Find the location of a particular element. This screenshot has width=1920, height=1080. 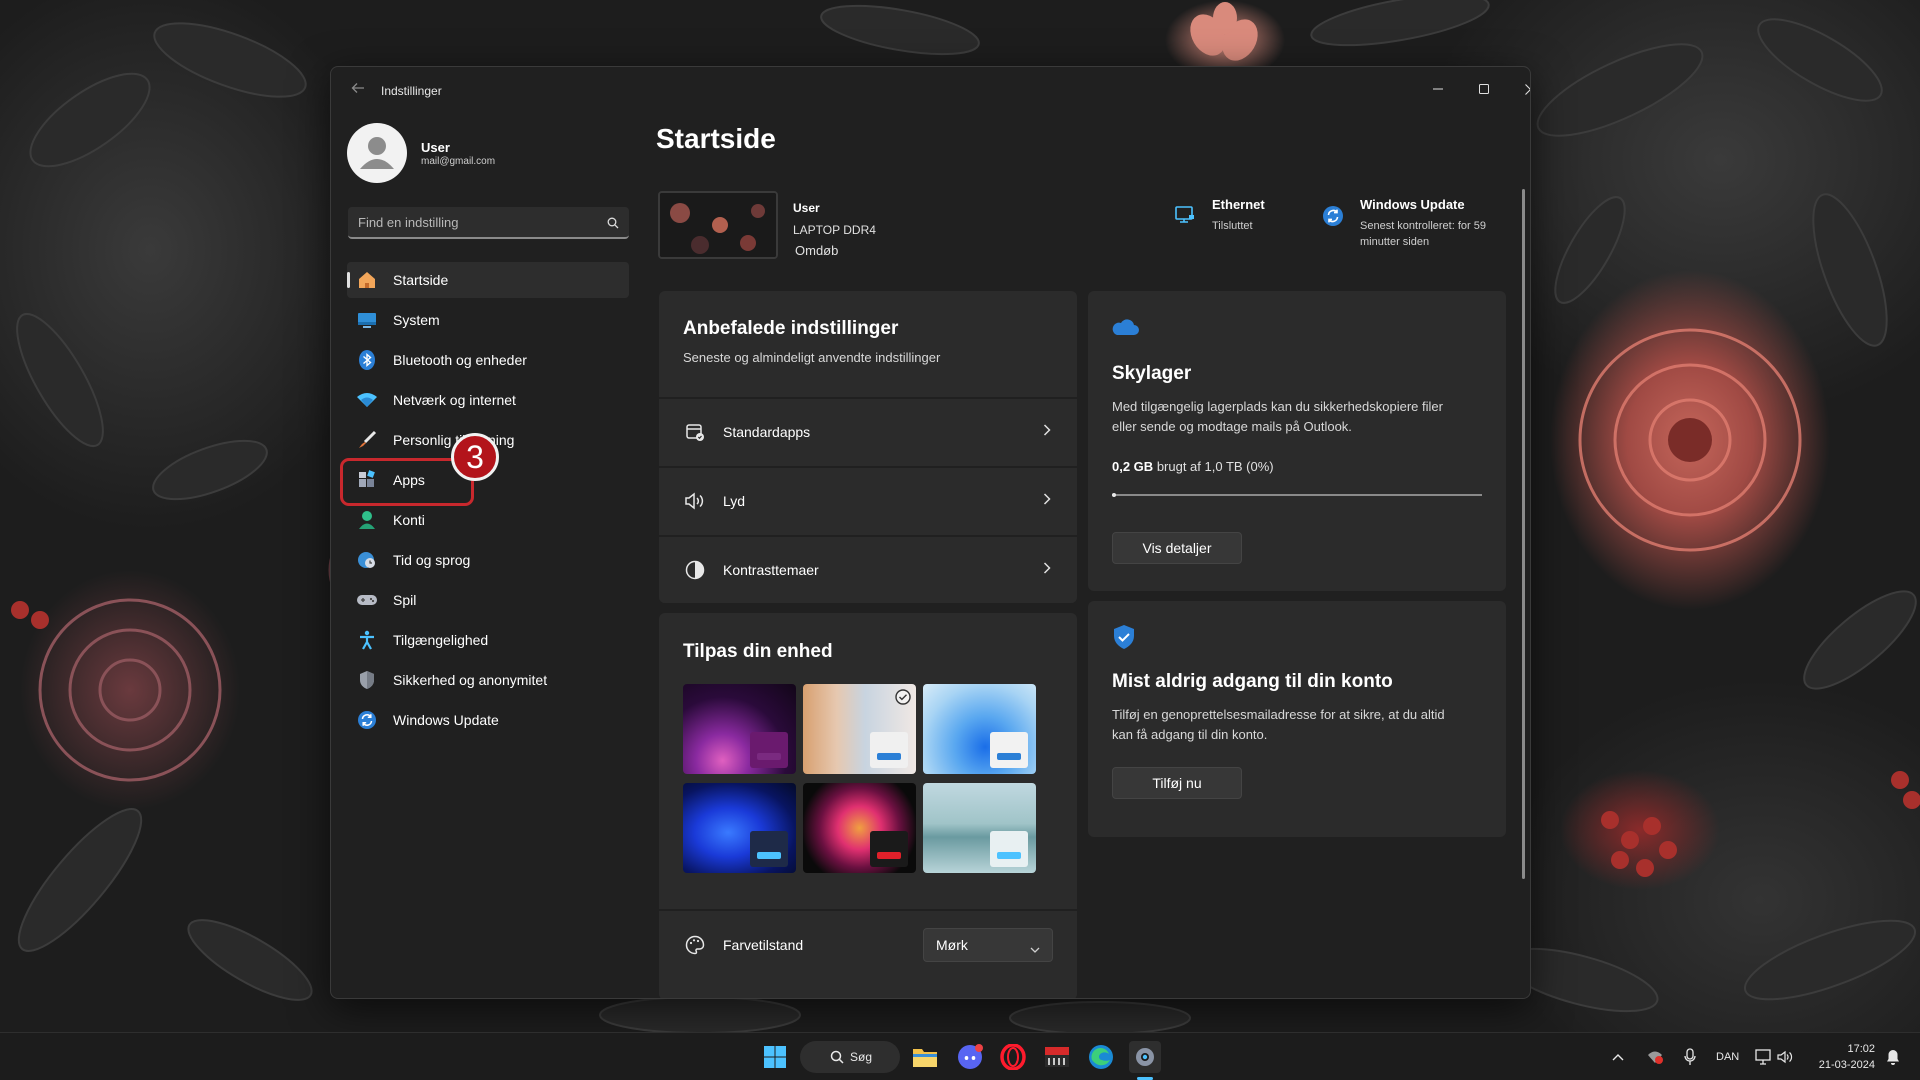

sidebar-item-network: Netværk og internet is located at coordinates (488, 400).